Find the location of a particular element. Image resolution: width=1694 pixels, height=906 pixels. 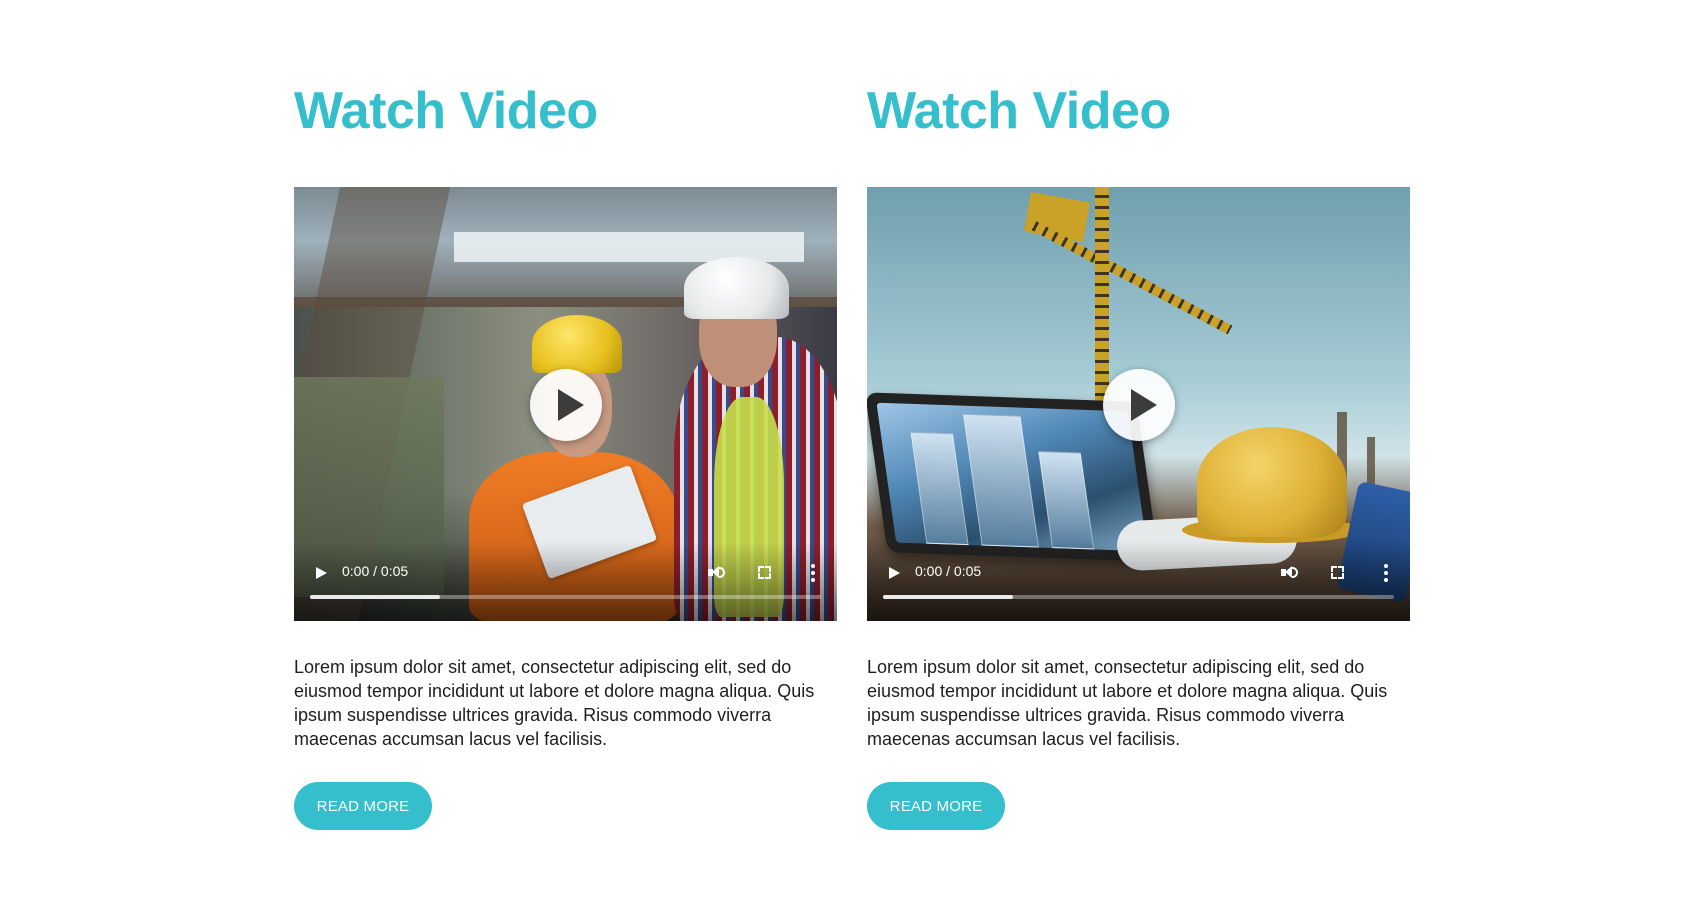

yellow-helmet is located at coordinates (577, 344).